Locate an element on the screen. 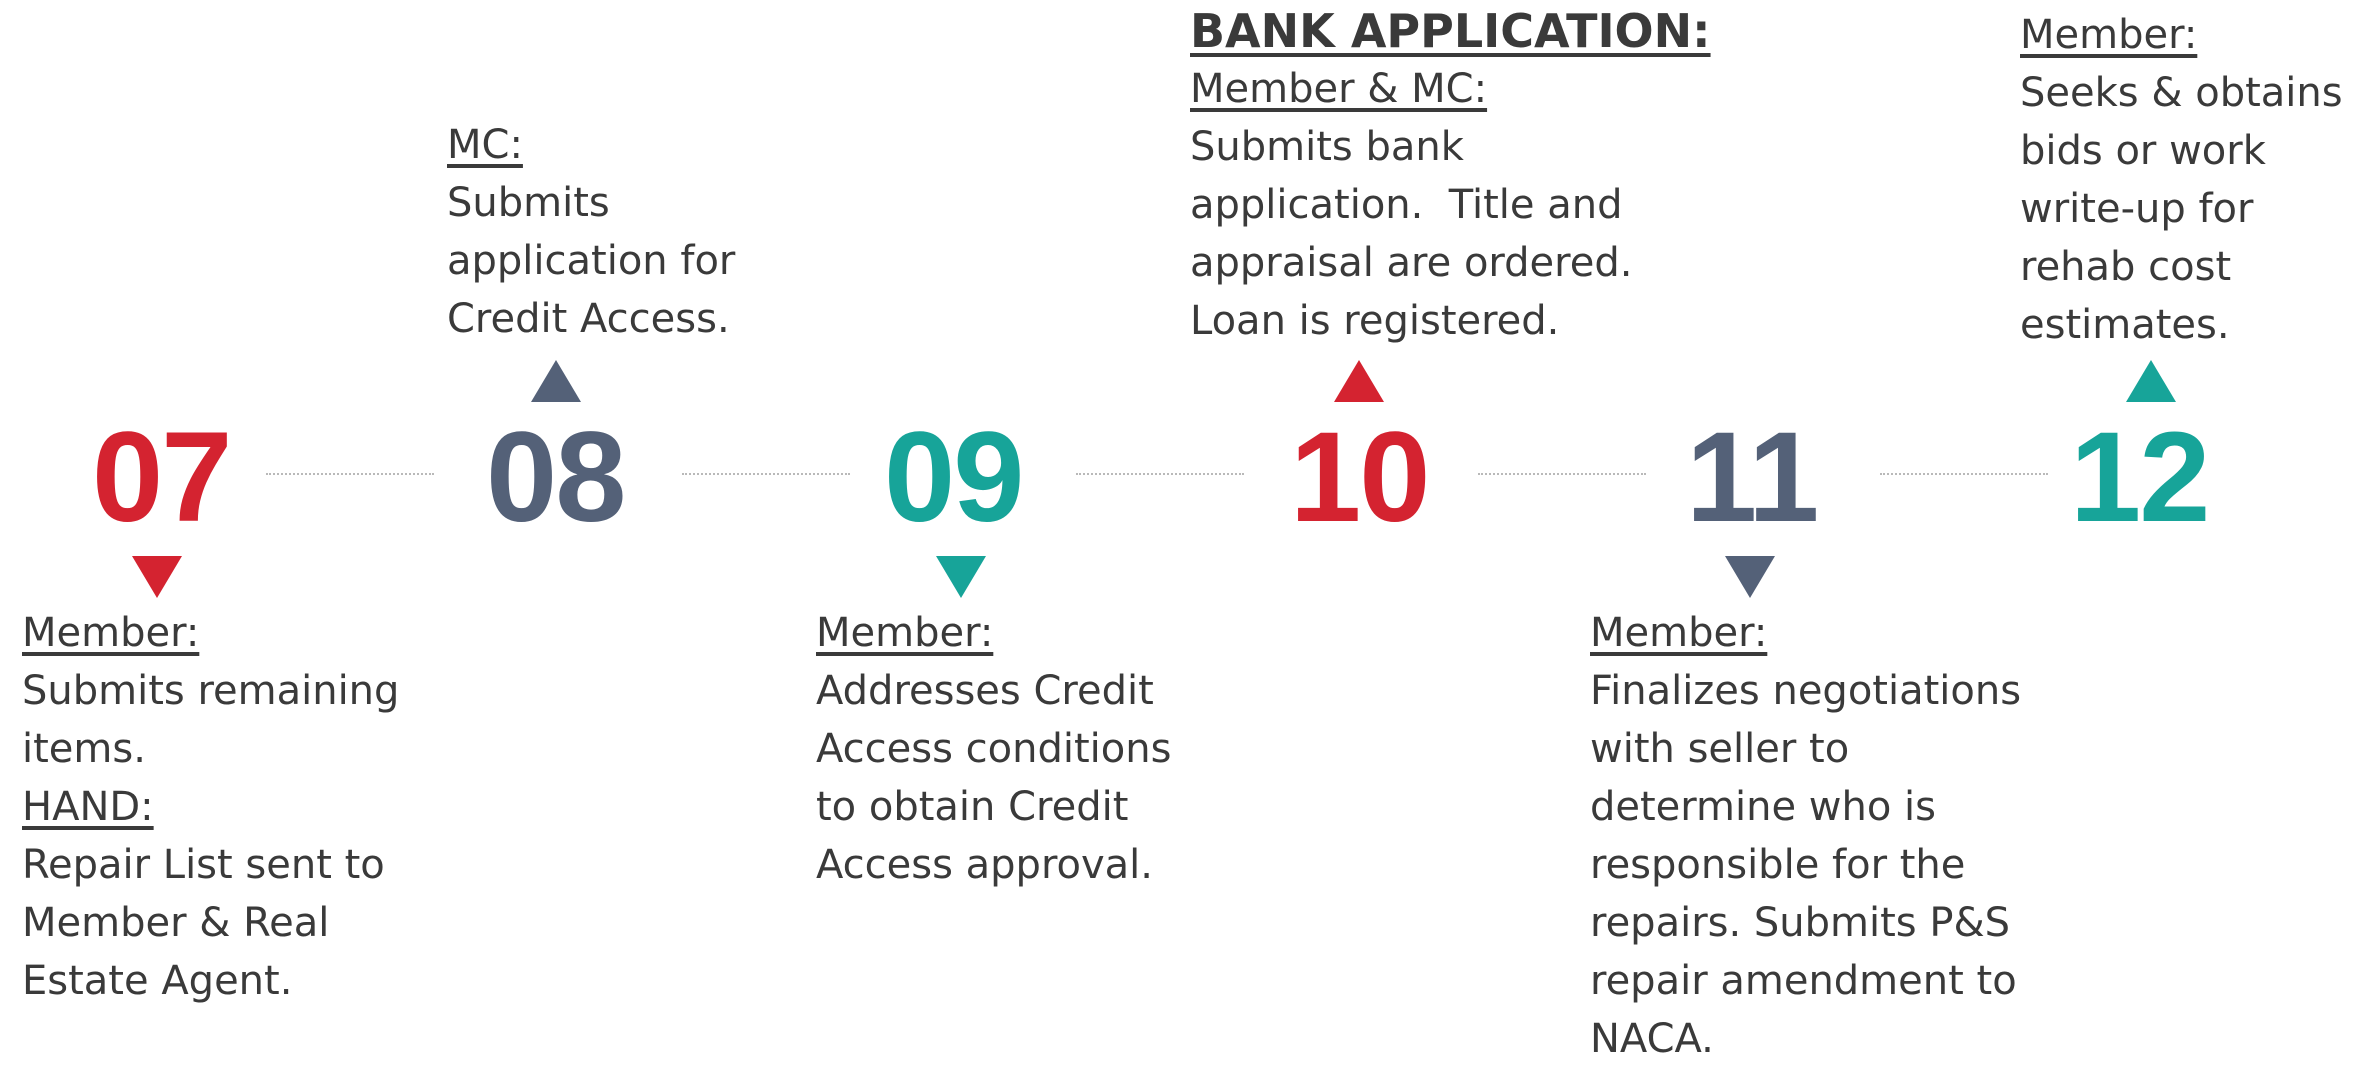 The image size is (2373, 1068). step-number-11: 11 is located at coordinates (1752, 477).